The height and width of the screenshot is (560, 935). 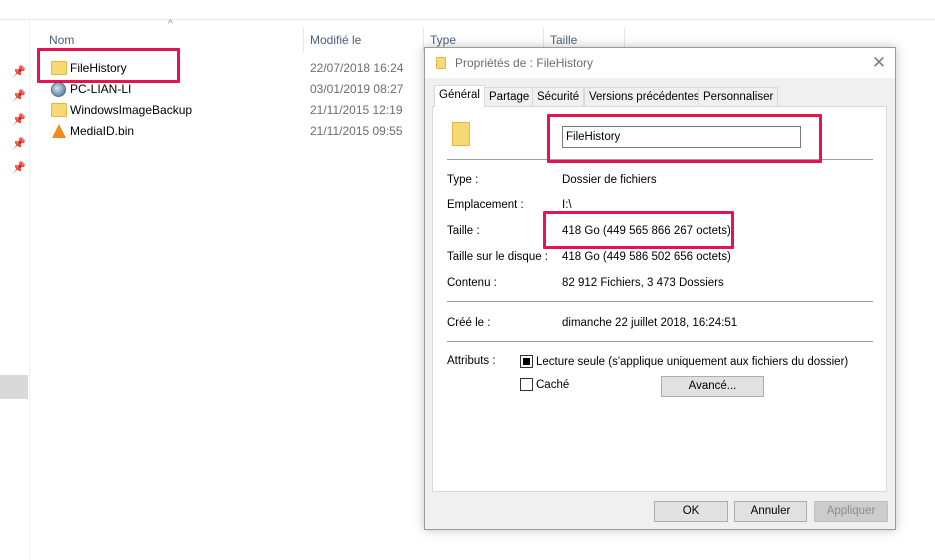 What do you see at coordinates (467, 19) in the screenshot?
I see `top-border` at bounding box center [467, 19].